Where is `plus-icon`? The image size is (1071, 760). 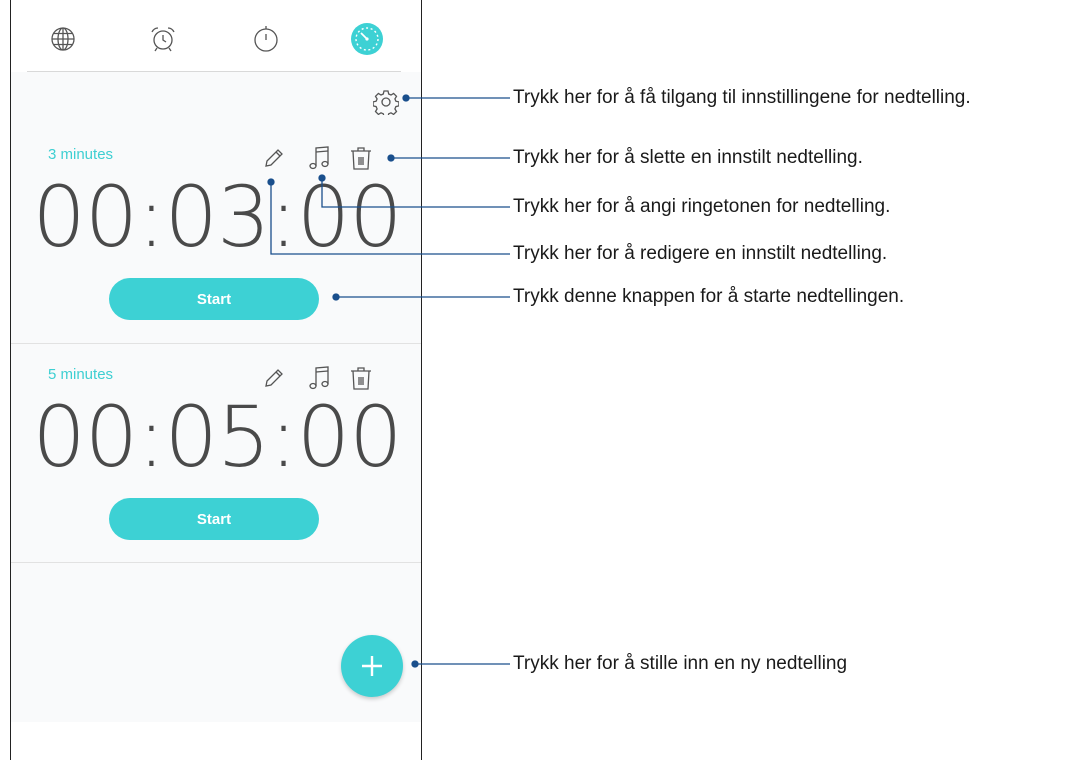
plus-icon is located at coordinates (372, 666).